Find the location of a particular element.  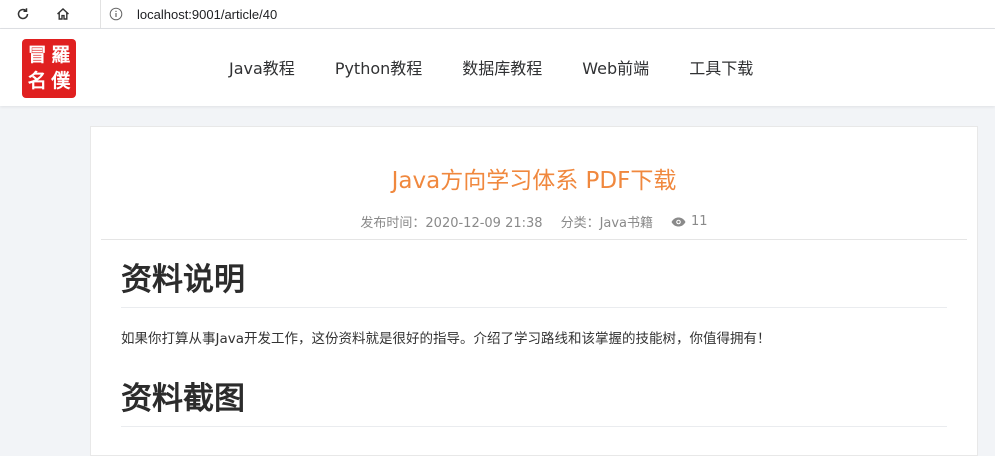

nav-item-tools: 工具下载 is located at coordinates (721, 67).